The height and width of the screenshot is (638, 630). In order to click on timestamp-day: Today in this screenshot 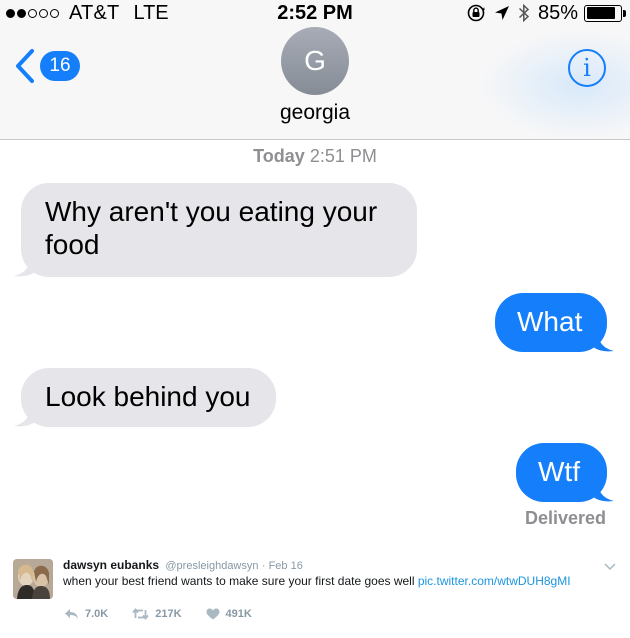, I will do `click(279, 156)`.